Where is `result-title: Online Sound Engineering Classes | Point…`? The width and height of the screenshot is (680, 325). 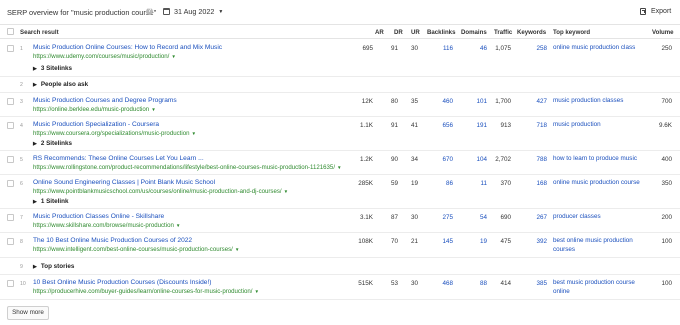
result-title: Online Sound Engineering Classes | Point… is located at coordinates (124, 182).